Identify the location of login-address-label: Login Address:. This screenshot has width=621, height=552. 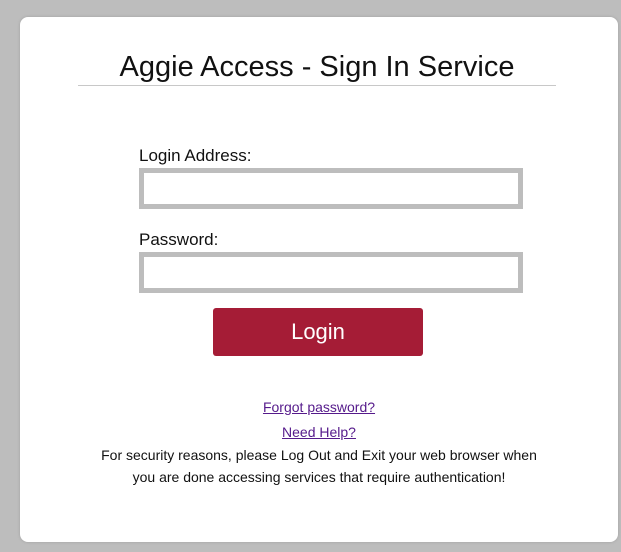
(195, 155).